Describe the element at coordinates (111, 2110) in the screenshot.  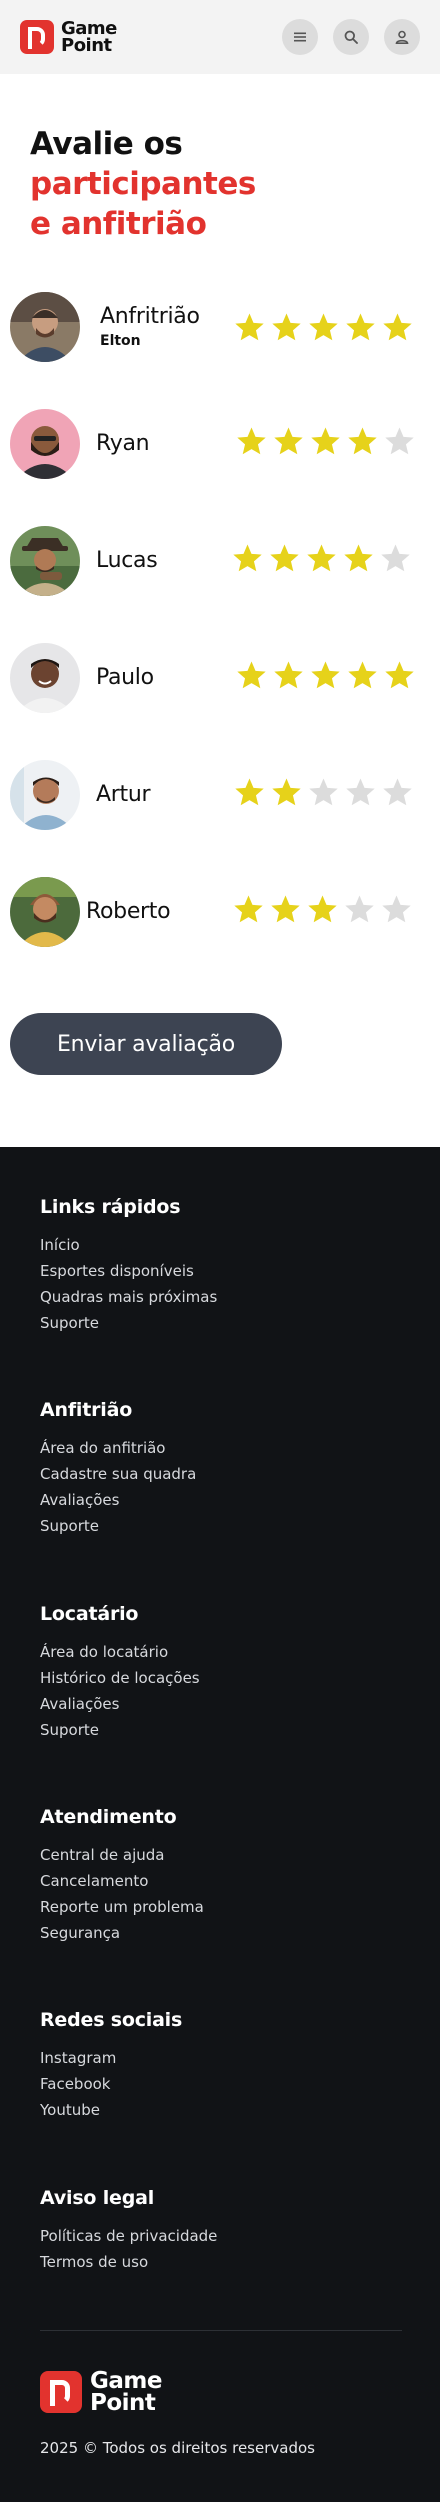
I see `footer-link: Youtube` at that location.